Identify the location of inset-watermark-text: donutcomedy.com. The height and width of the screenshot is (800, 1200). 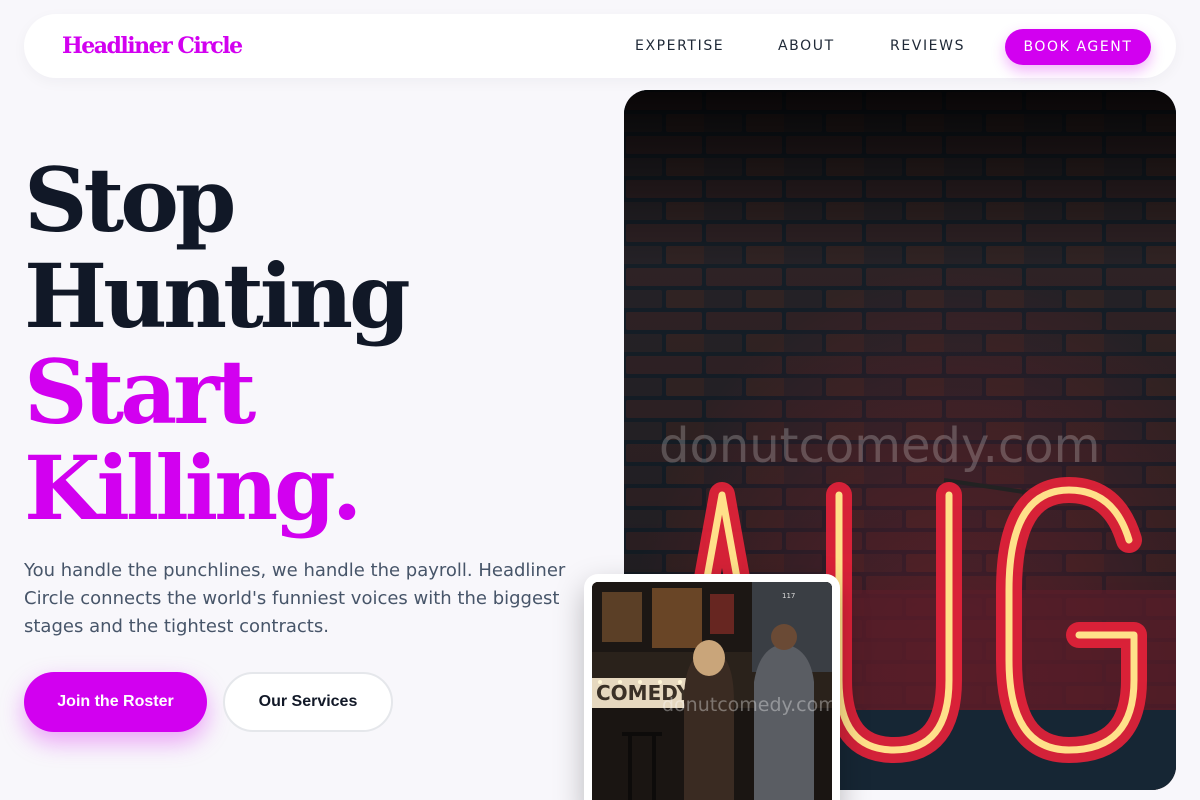
(747, 705).